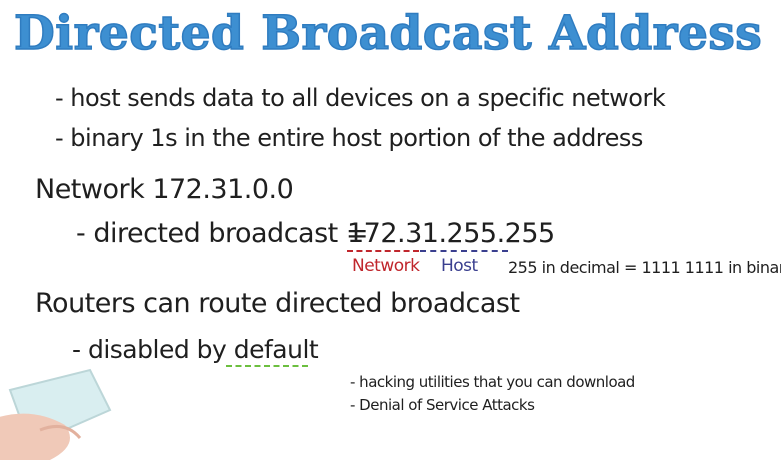  I want to click on host-portion-label: Host, so click(459, 266).